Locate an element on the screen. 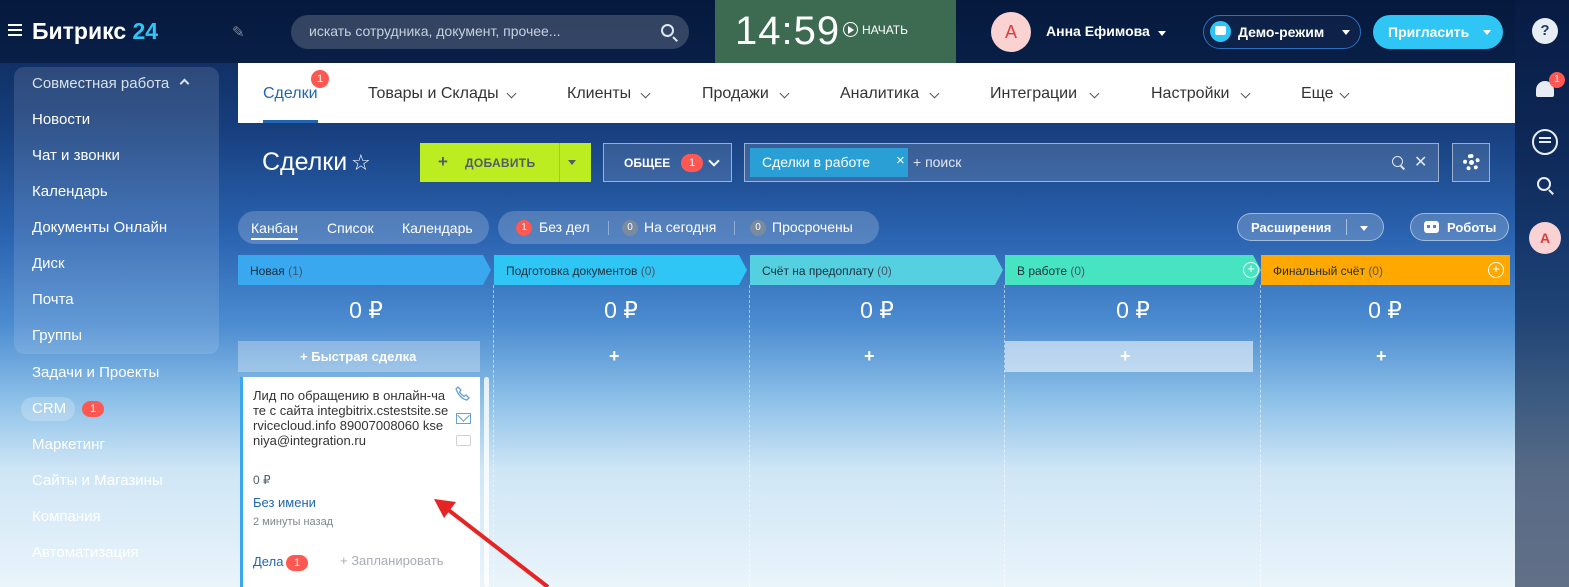 The height and width of the screenshot is (587, 1569). tab-settings: Настройки is located at coordinates (1190, 94).